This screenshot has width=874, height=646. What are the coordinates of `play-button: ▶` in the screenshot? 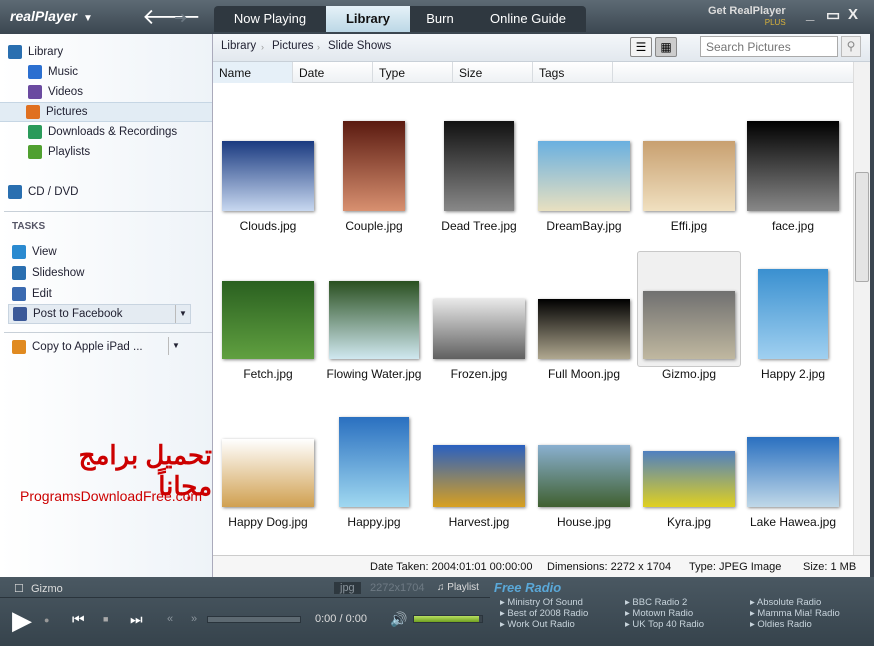 It's located at (22, 620).